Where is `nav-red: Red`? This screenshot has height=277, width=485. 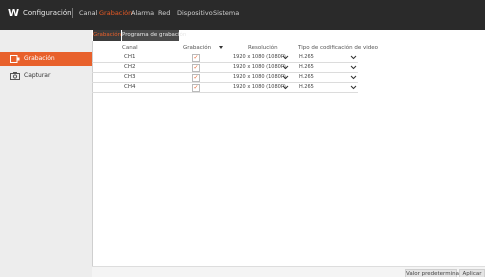 nav-red: Red is located at coordinates (164, 13).